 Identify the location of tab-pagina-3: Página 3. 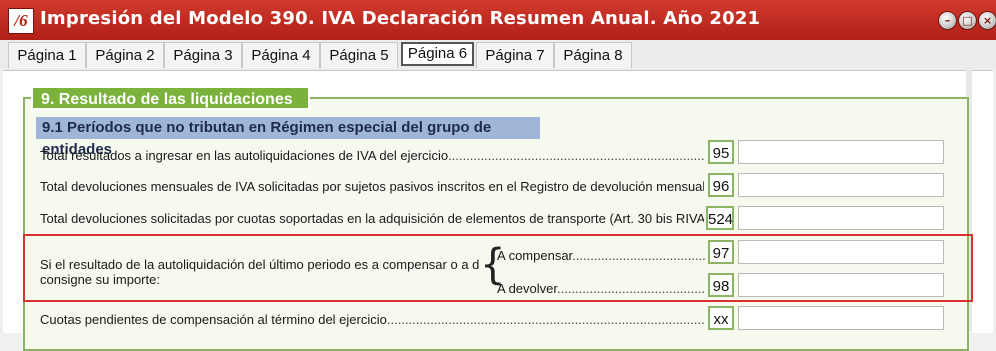
(203, 55).